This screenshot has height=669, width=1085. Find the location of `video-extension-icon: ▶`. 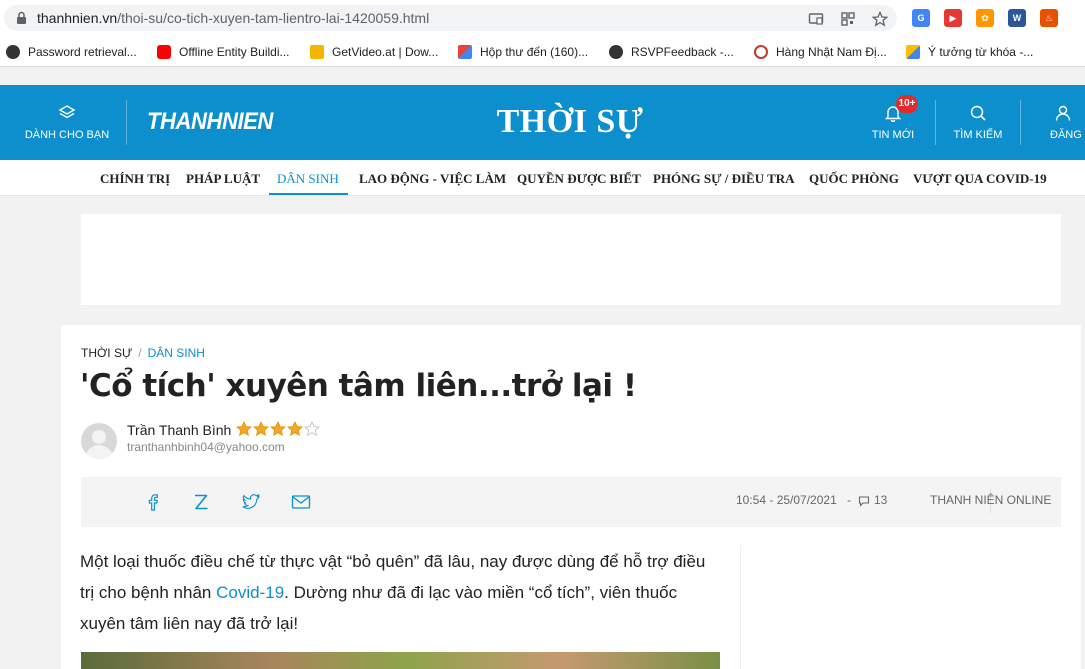

video-extension-icon: ▶ is located at coordinates (953, 18).